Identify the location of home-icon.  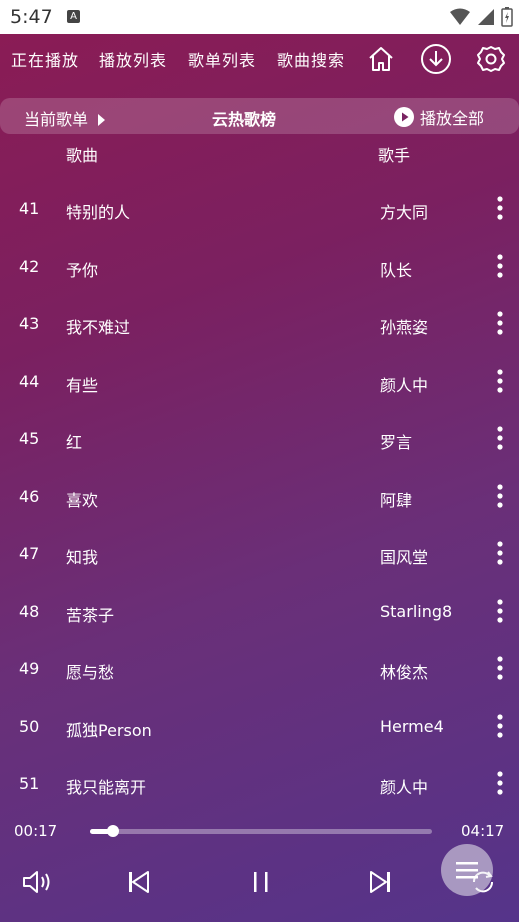
(381, 59).